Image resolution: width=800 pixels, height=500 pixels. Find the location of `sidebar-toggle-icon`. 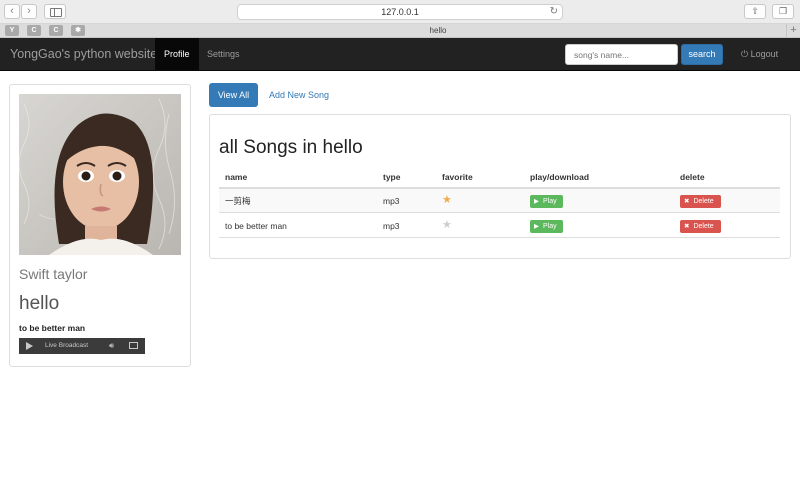

sidebar-toggle-icon is located at coordinates (55, 11).